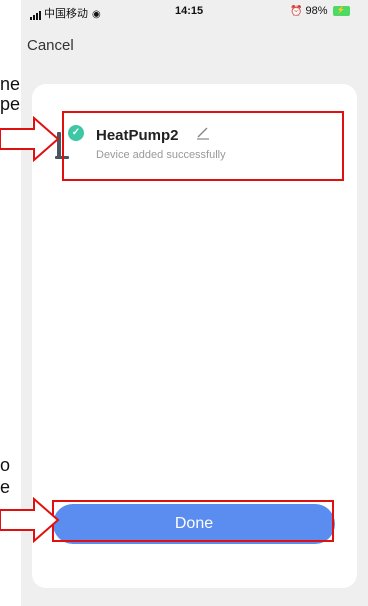 This screenshot has width=368, height=606. Describe the element at coordinates (5, 465) in the screenshot. I see `annotation-fragment-bottom-1: o` at that location.